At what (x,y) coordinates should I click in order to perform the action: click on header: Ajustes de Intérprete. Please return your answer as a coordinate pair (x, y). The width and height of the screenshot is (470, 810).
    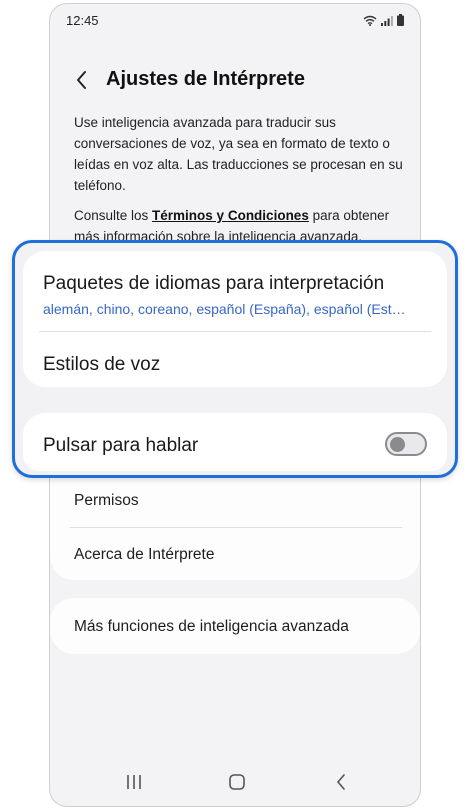
    Looking at the image, I should click on (235, 80).